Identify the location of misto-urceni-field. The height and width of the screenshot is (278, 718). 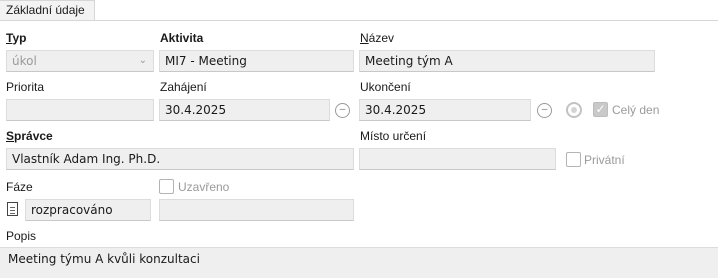
(457, 159).